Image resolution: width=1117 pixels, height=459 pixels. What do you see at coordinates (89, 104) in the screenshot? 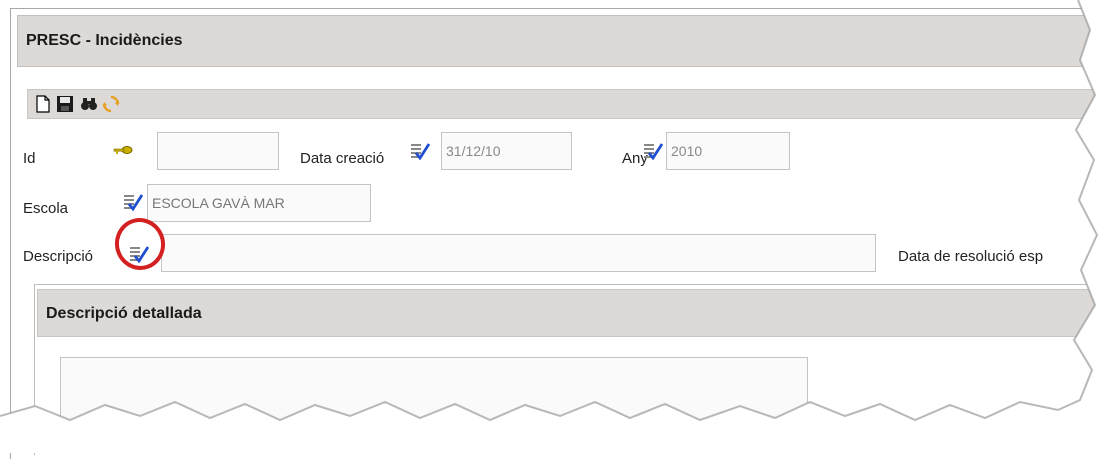
I see `find-icon` at bounding box center [89, 104].